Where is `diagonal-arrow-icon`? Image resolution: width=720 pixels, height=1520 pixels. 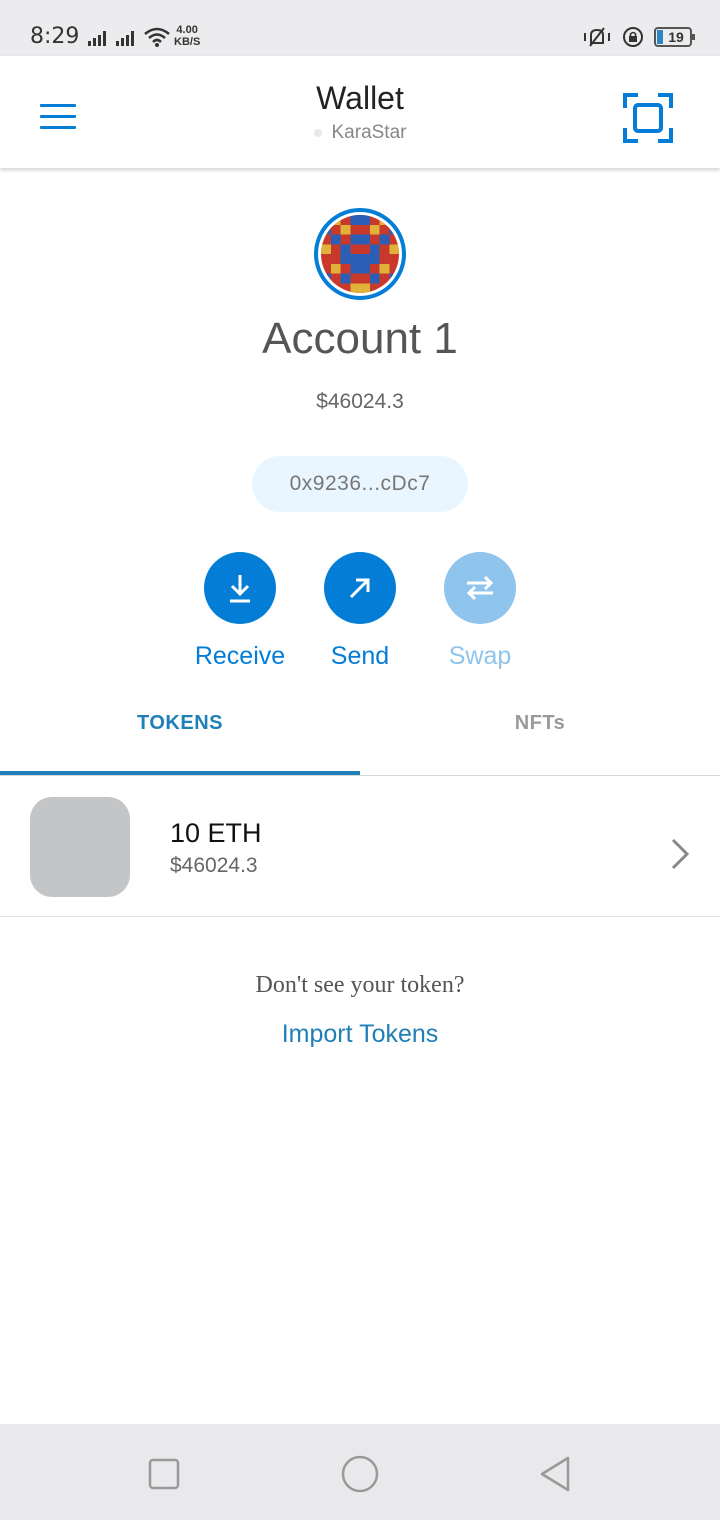 diagonal-arrow-icon is located at coordinates (359, 588).